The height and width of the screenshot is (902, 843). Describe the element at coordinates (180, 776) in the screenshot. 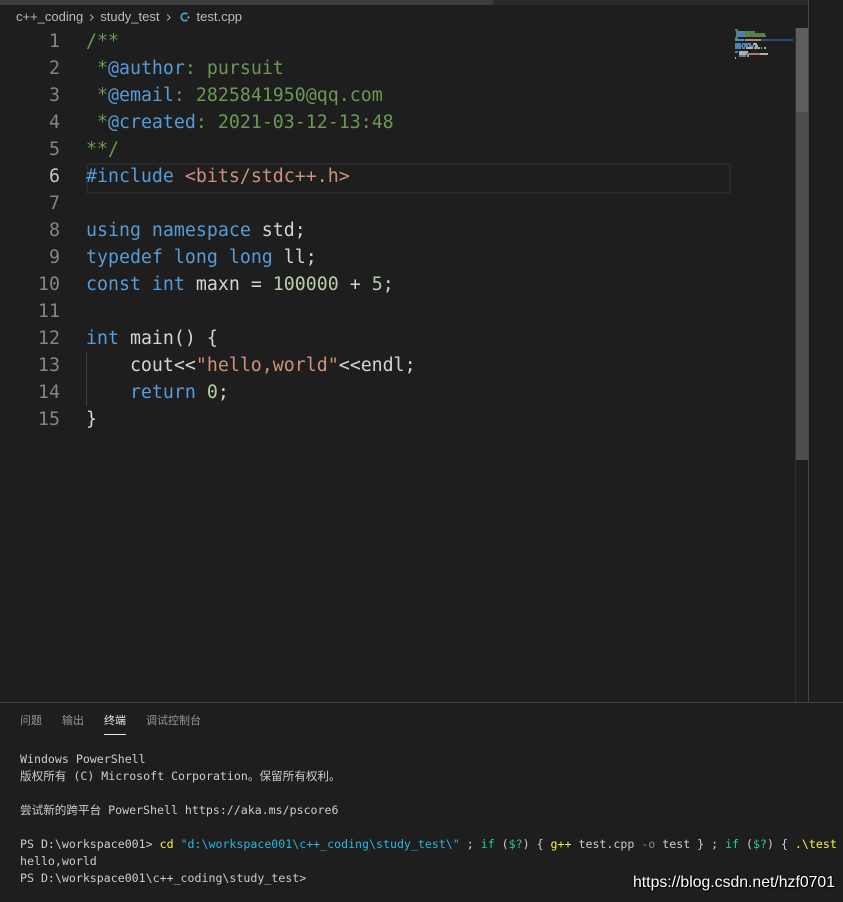

I see `terminal-token-default: 版权所有 (C) Microsoft Corporation。保留所有权利。` at that location.